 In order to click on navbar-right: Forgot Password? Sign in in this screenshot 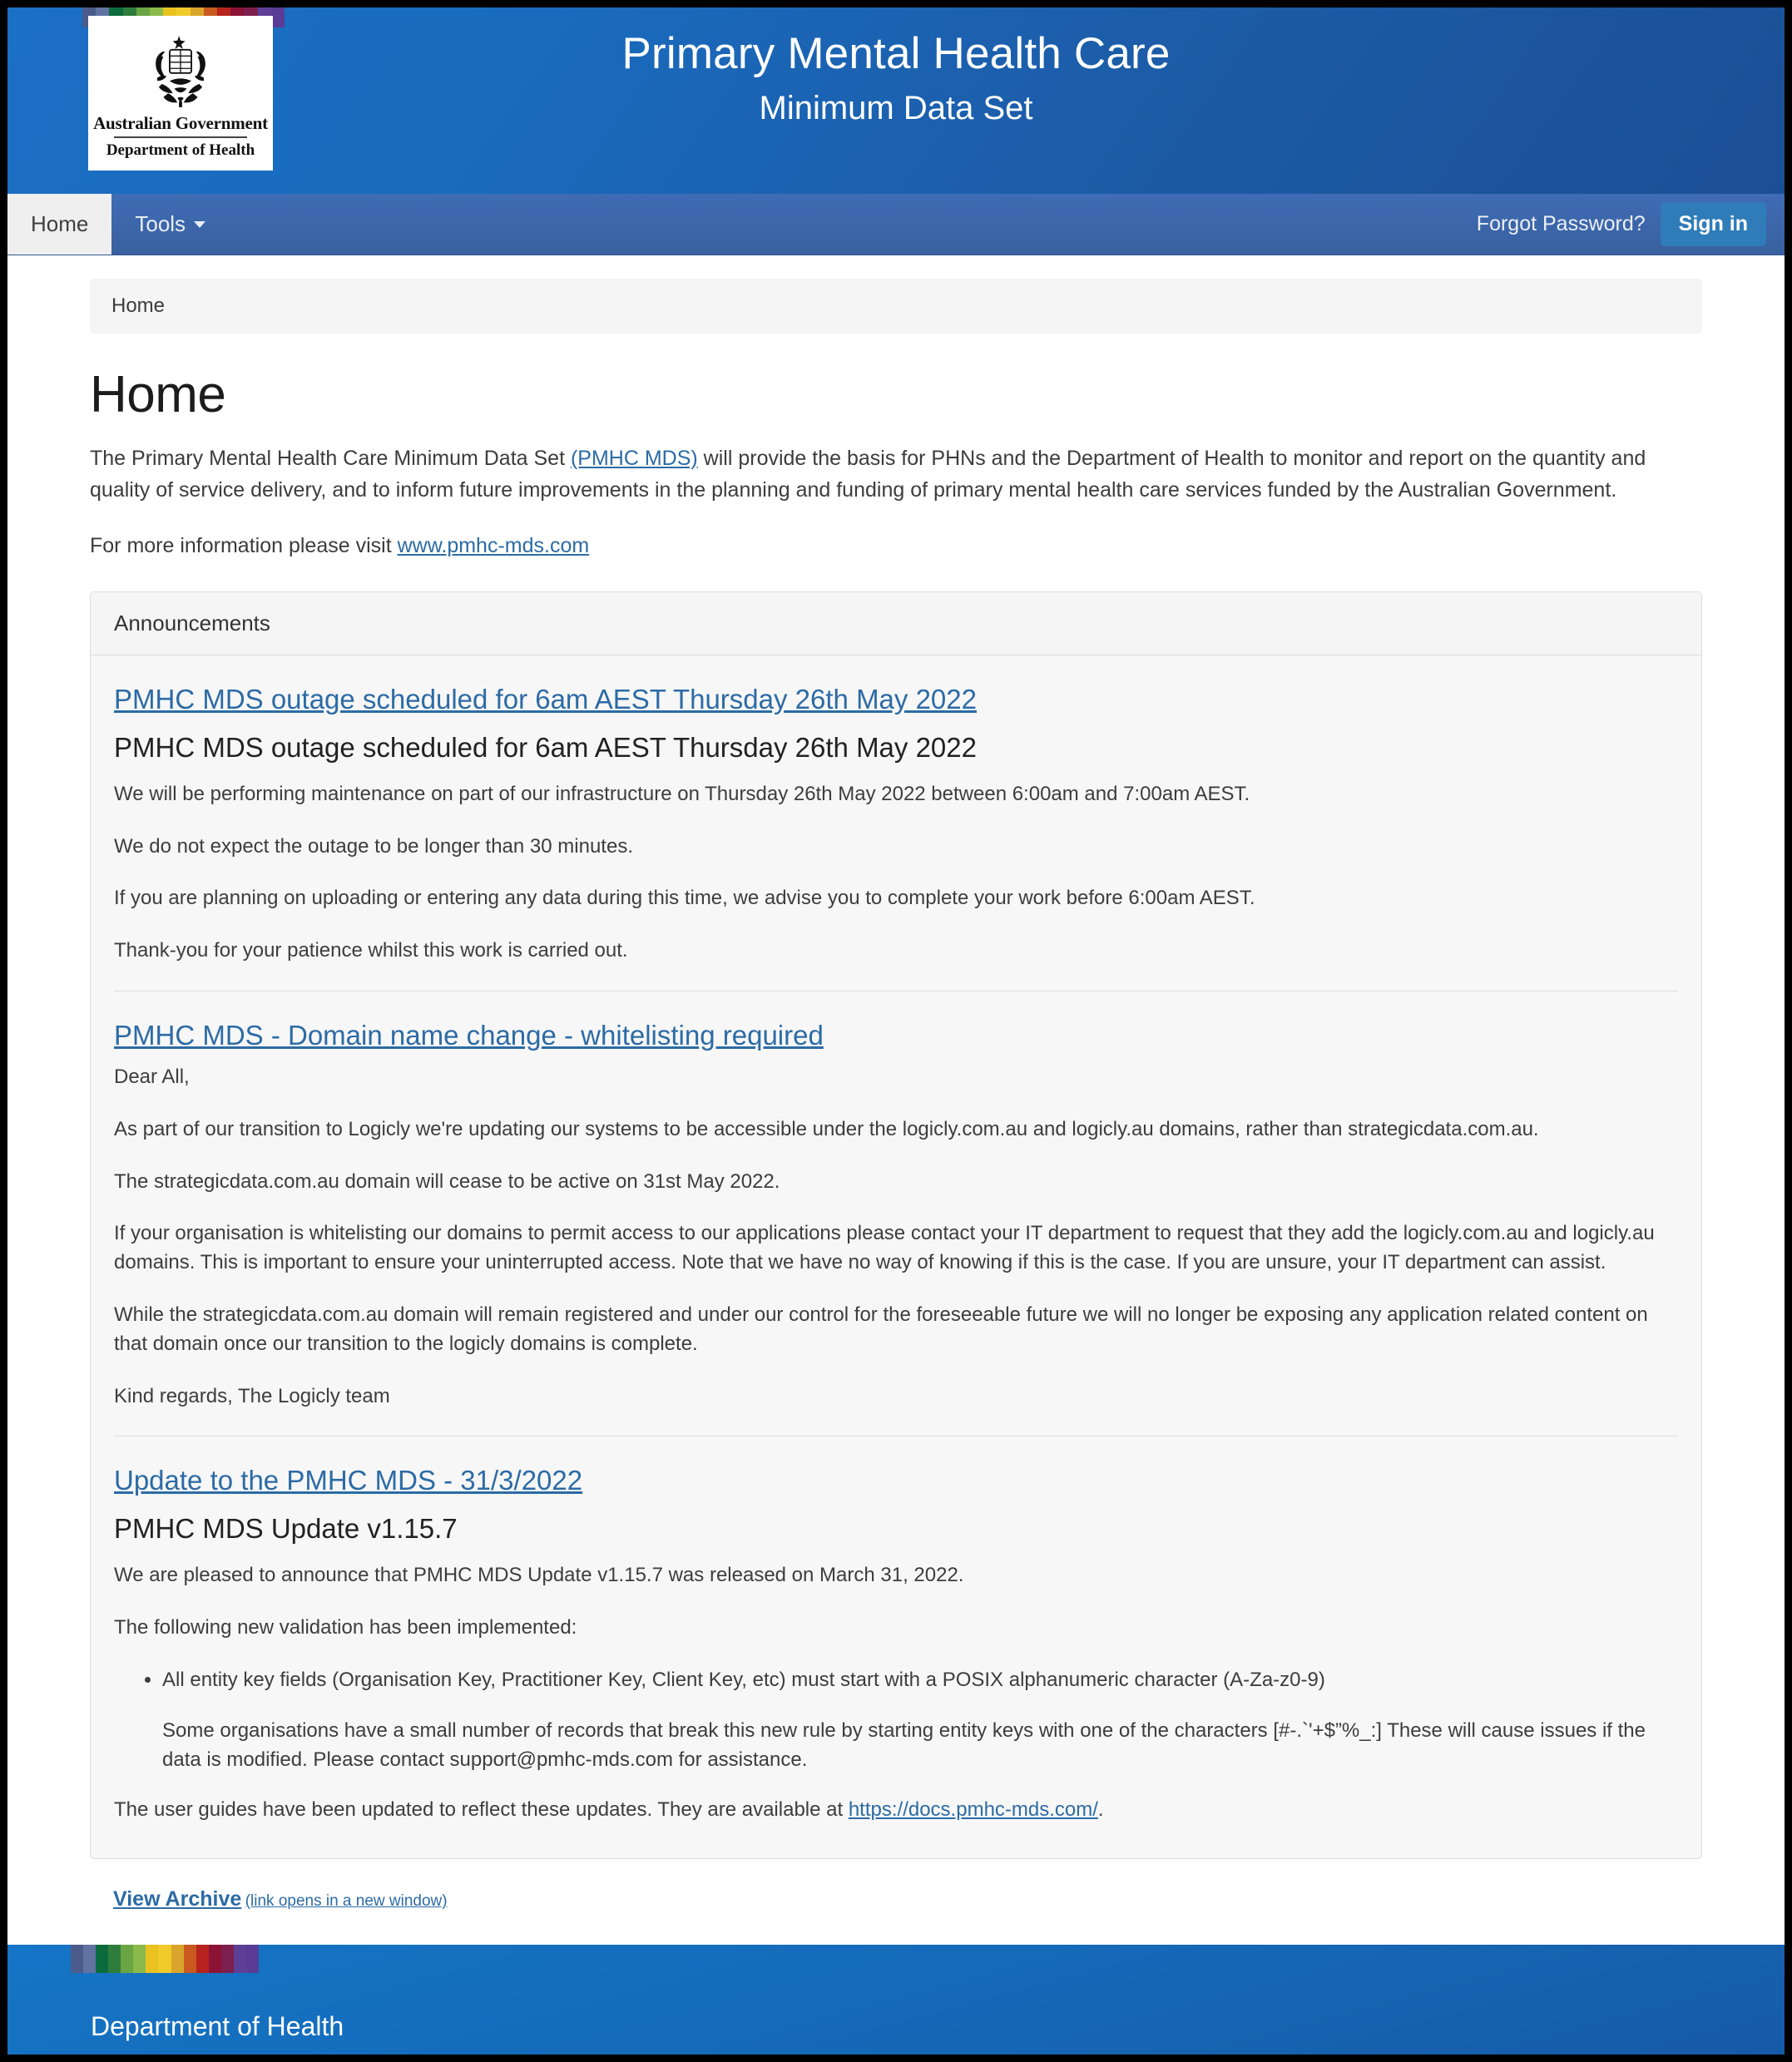, I will do `click(1631, 224)`.